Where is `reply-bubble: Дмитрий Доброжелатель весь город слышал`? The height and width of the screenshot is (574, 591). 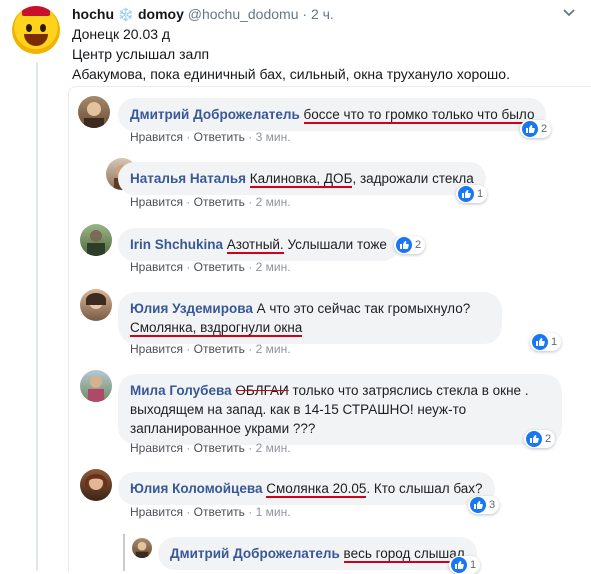 reply-bubble: Дмитрий Доброжелатель весь город слышал is located at coordinates (317, 553).